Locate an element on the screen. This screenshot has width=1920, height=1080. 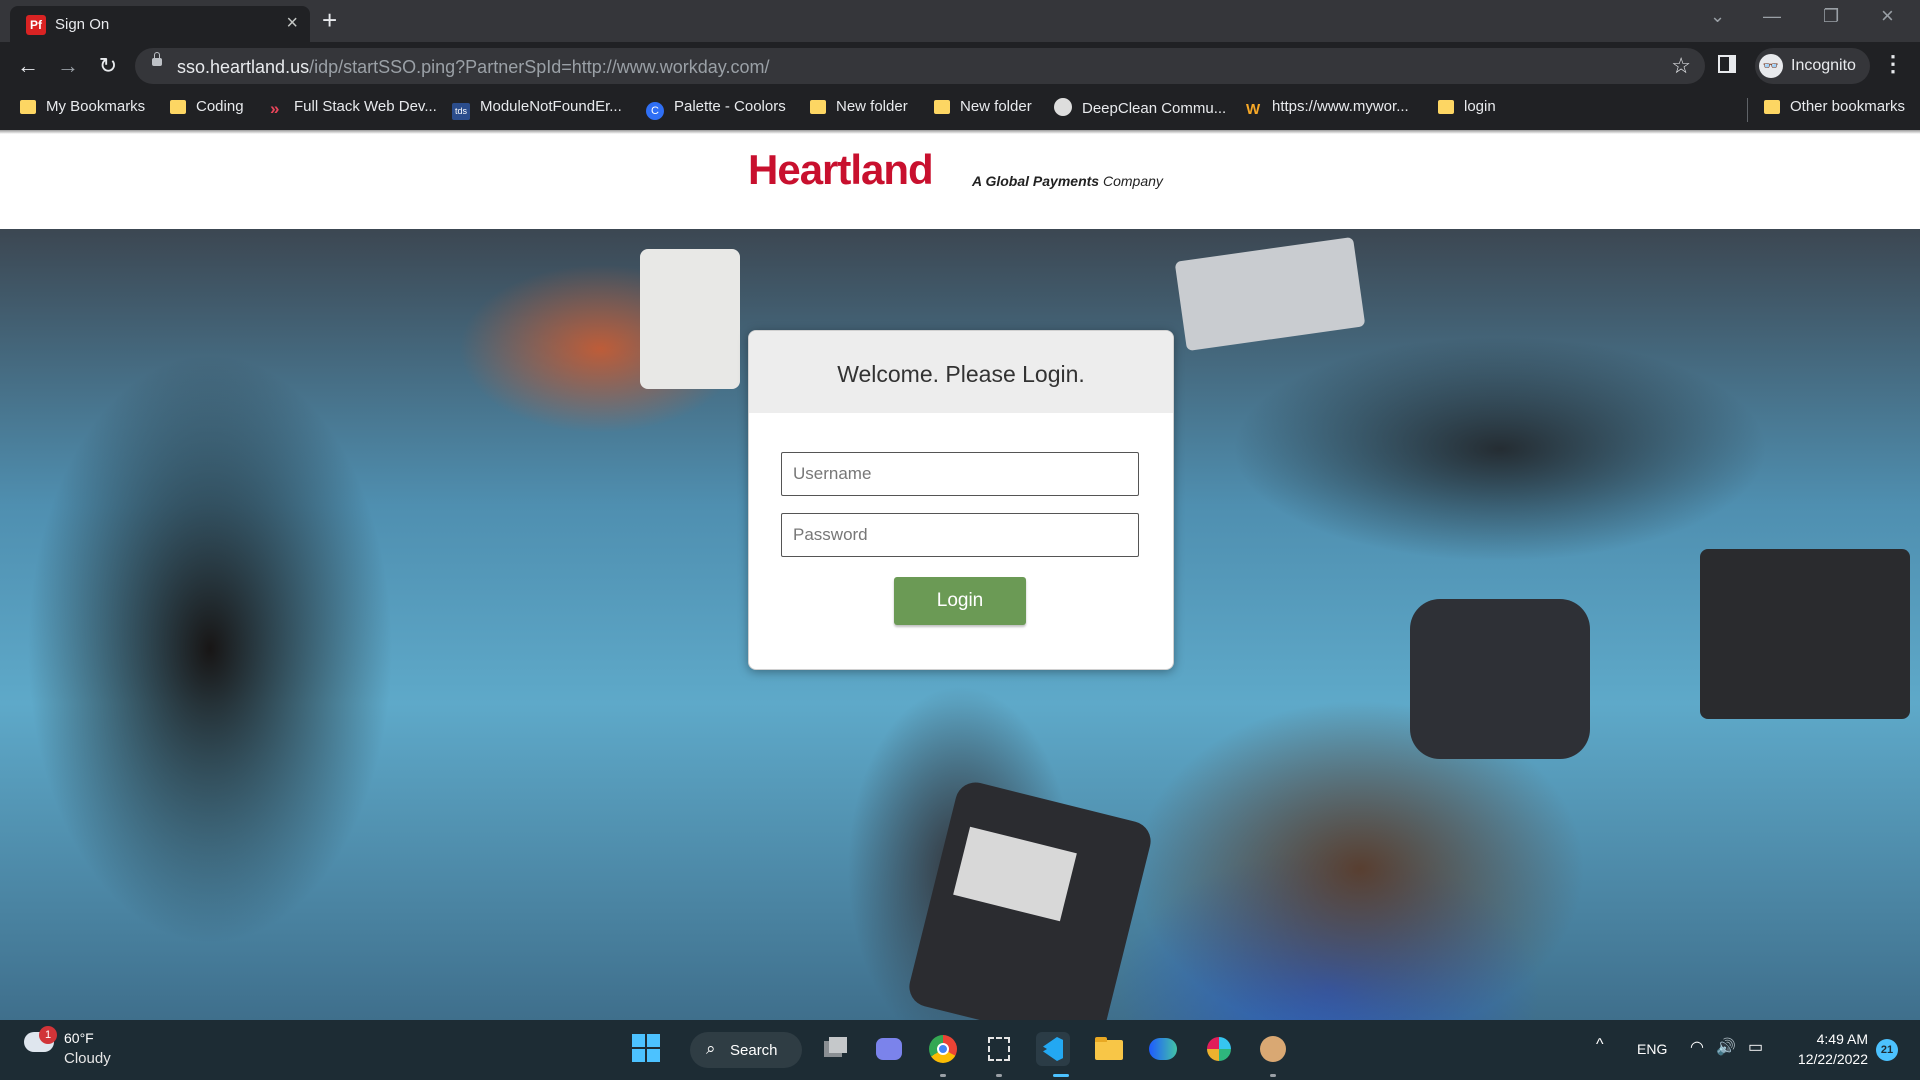
power-adapter is located at coordinates (1805, 634).